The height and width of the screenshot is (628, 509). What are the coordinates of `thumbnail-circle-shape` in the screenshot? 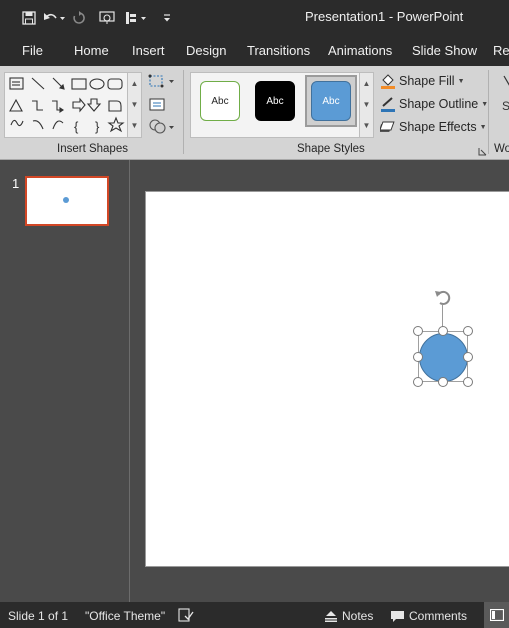 It's located at (66, 200).